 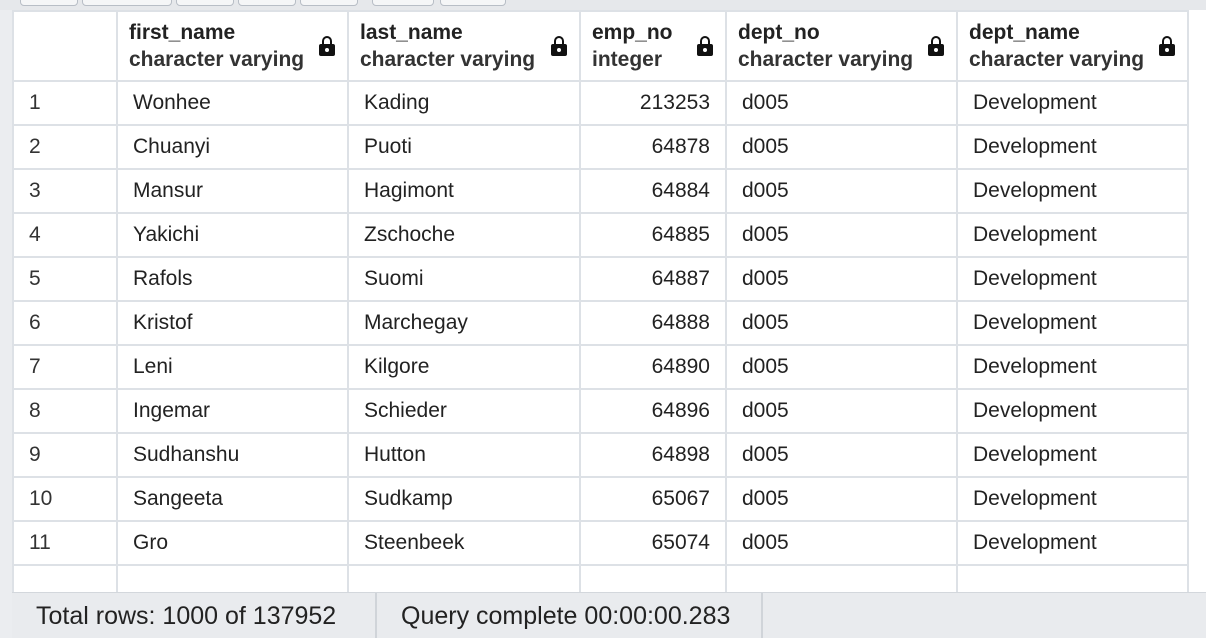 I want to click on first-name-cell, so click(x=232, y=578).